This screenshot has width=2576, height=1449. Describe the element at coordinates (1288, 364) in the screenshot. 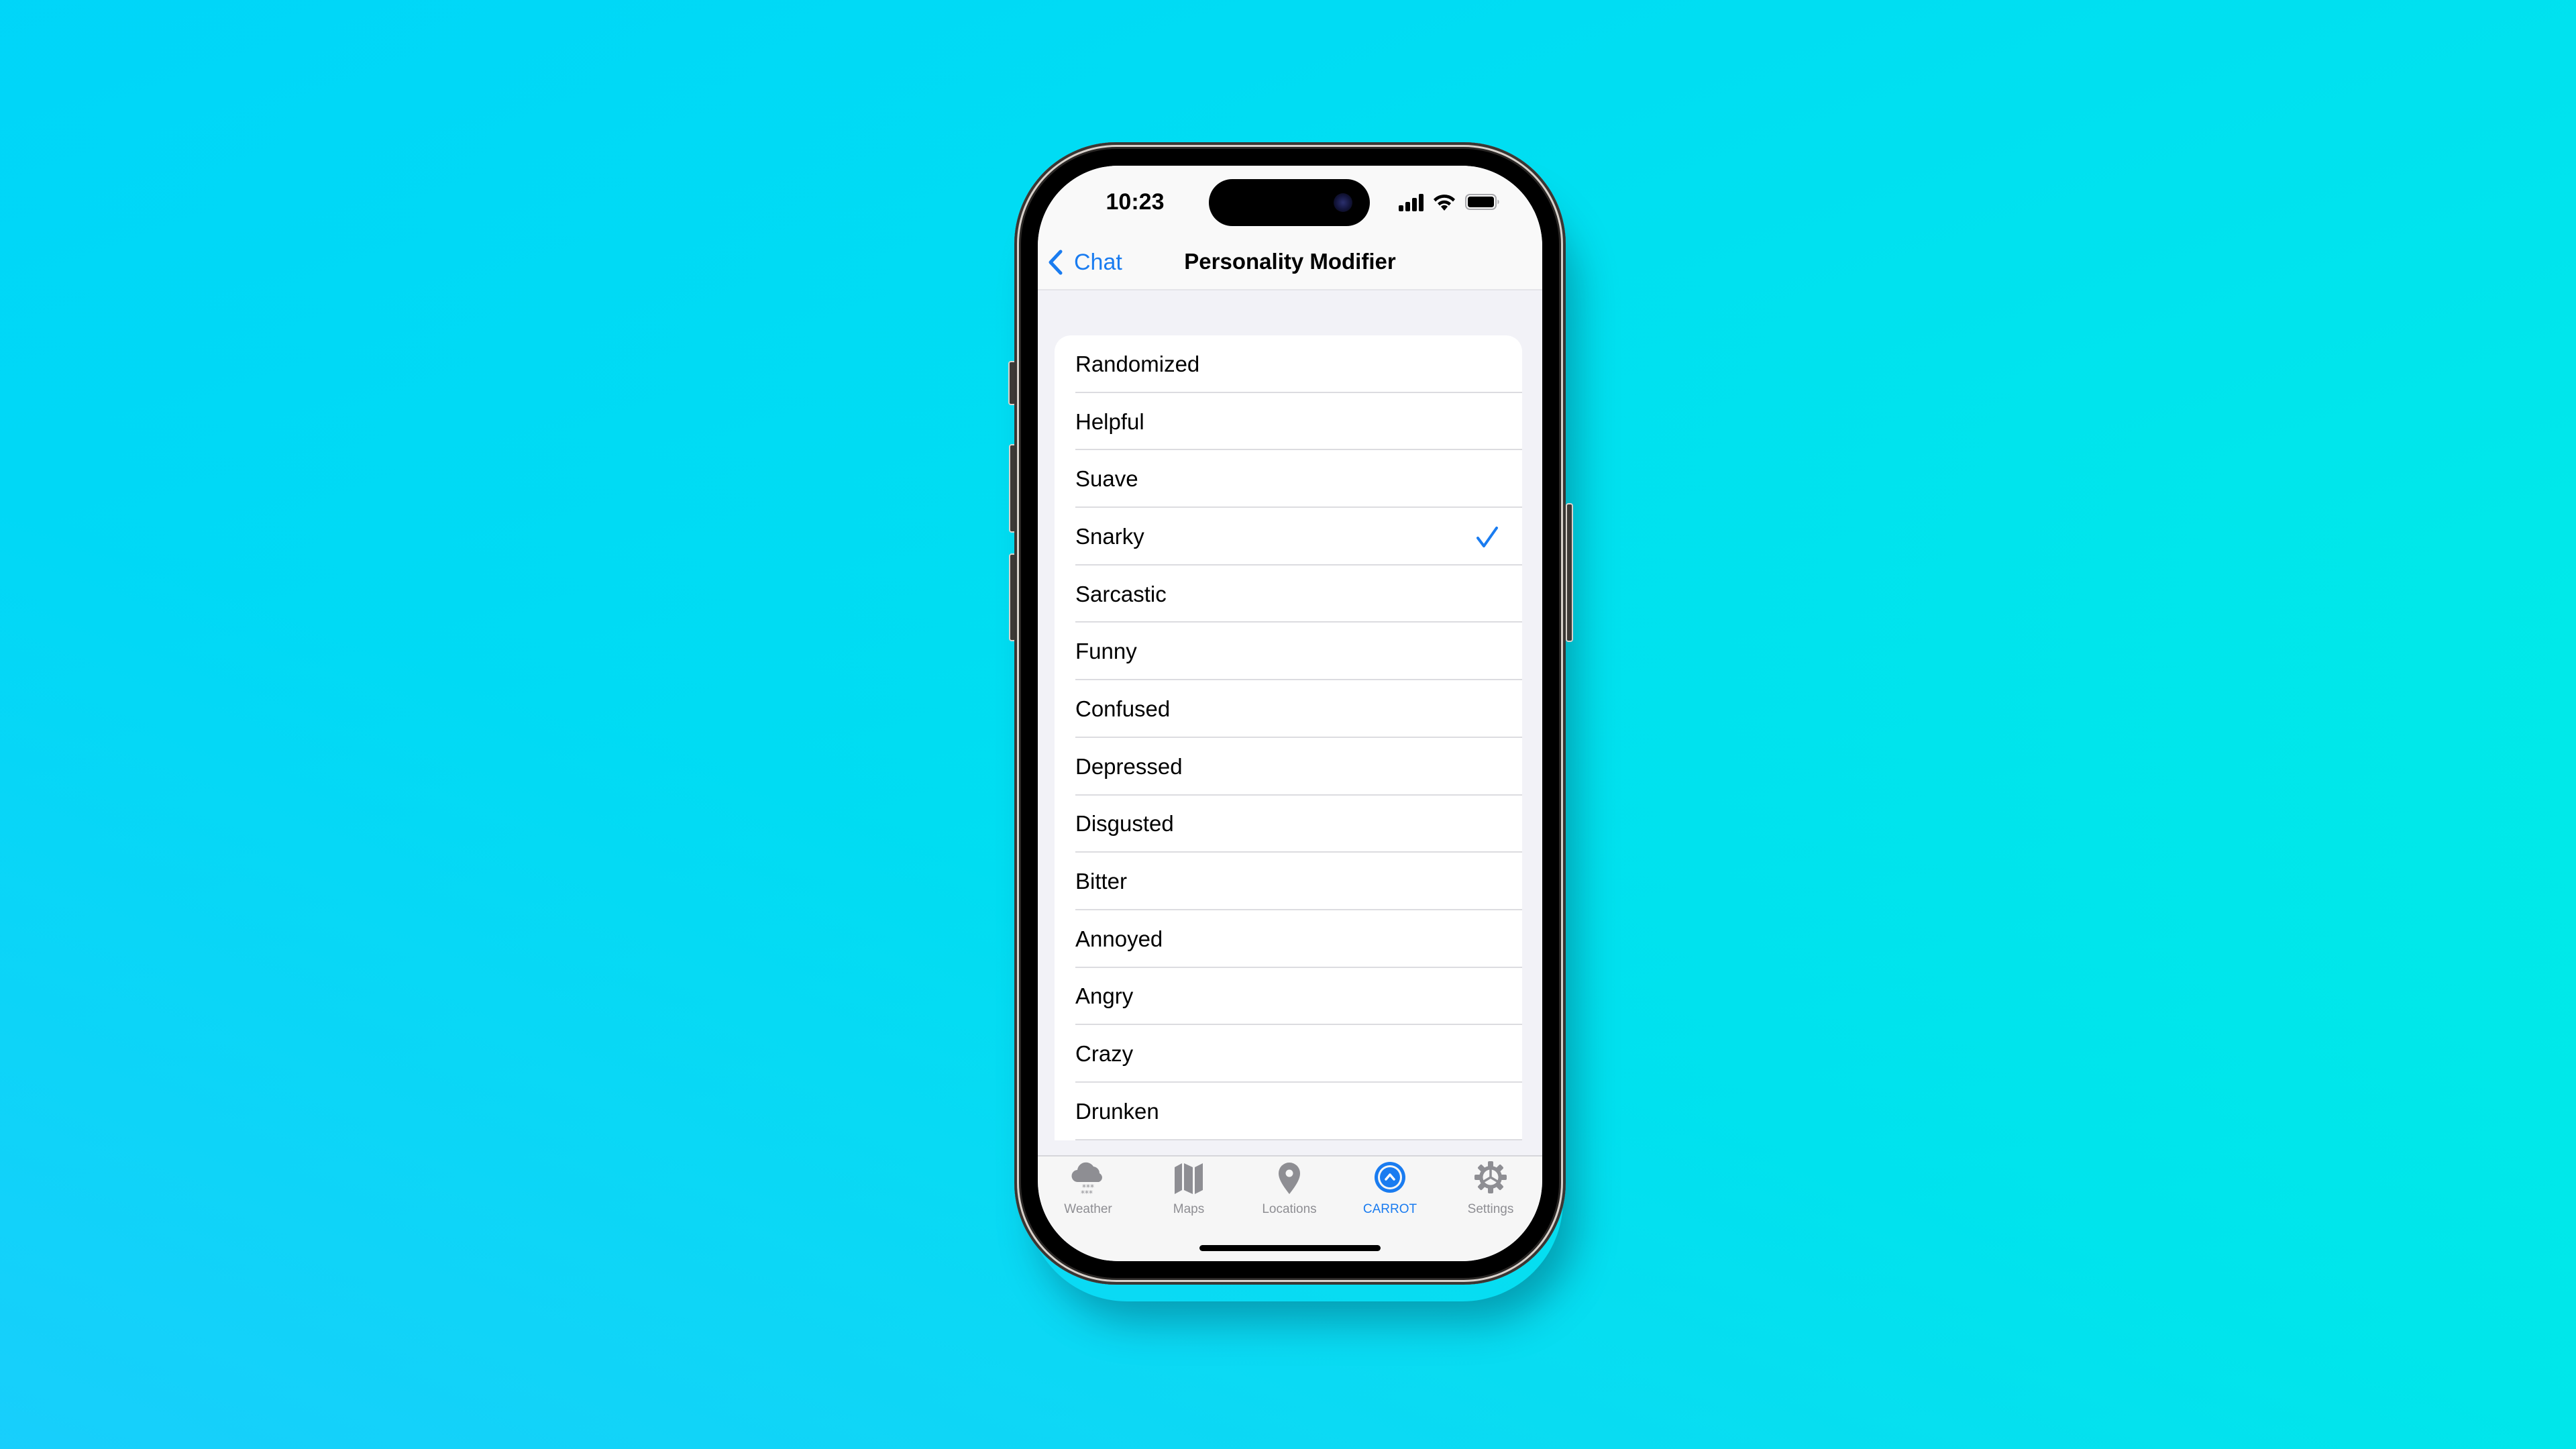

I see `list-item-randomized: Randomized` at that location.